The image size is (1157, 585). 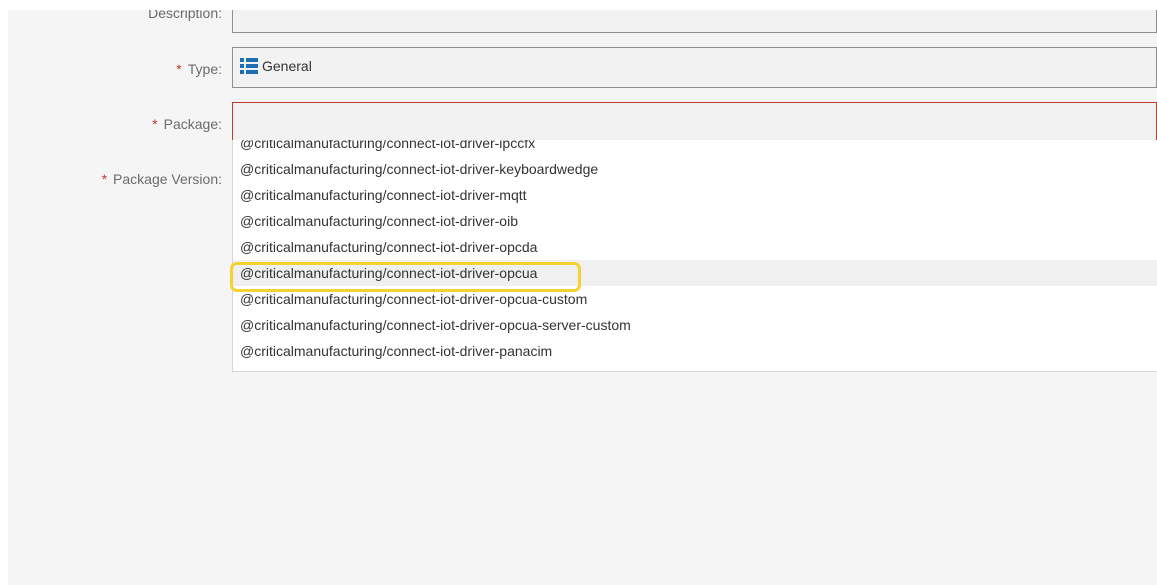 What do you see at coordinates (185, 15) in the screenshot?
I see `description-label: Description:` at bounding box center [185, 15].